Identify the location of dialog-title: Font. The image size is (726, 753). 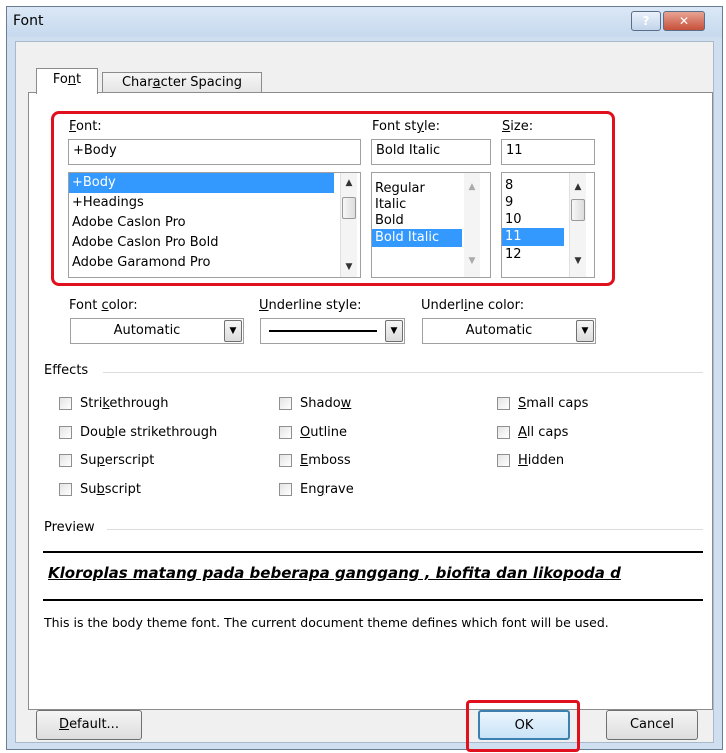
(28, 21).